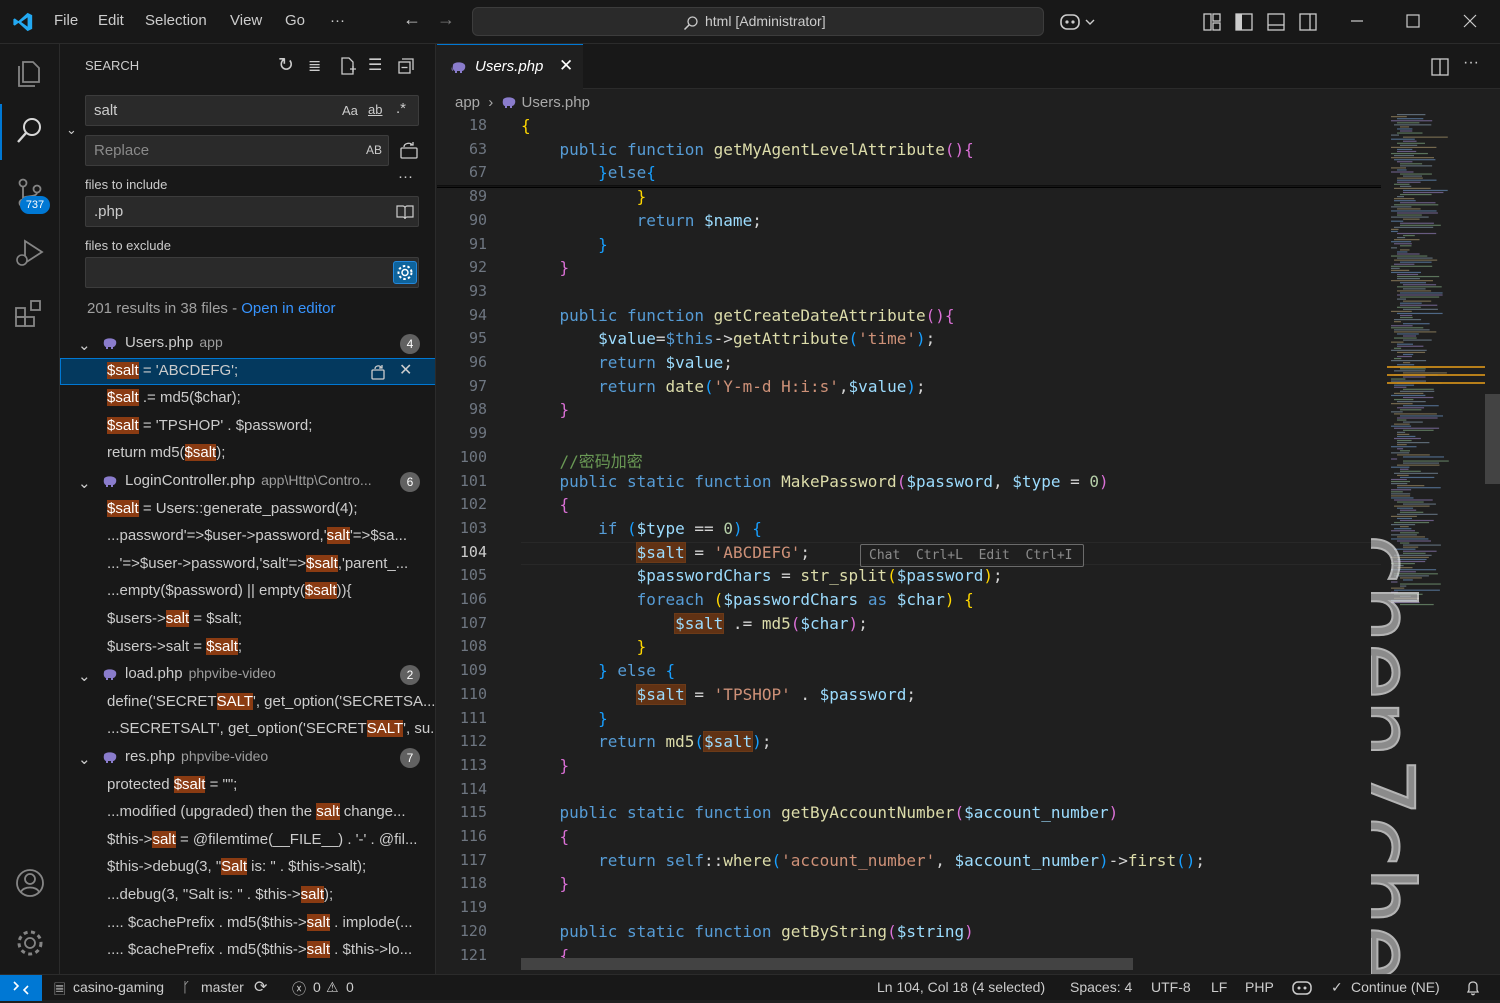 This screenshot has height=1003, width=1500. What do you see at coordinates (1302, 988) in the screenshot?
I see `copilot-status-icon` at bounding box center [1302, 988].